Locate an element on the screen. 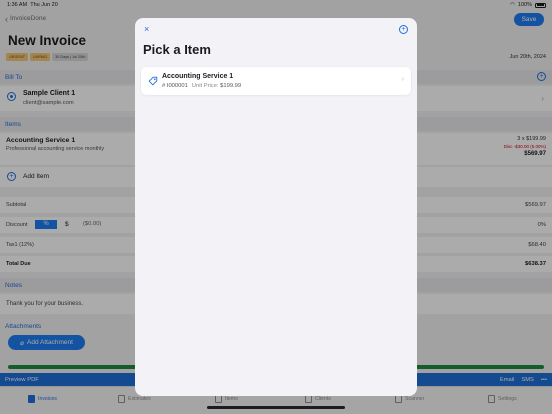 The width and height of the screenshot is (552, 414). chevron-right-icon: › is located at coordinates (402, 79).